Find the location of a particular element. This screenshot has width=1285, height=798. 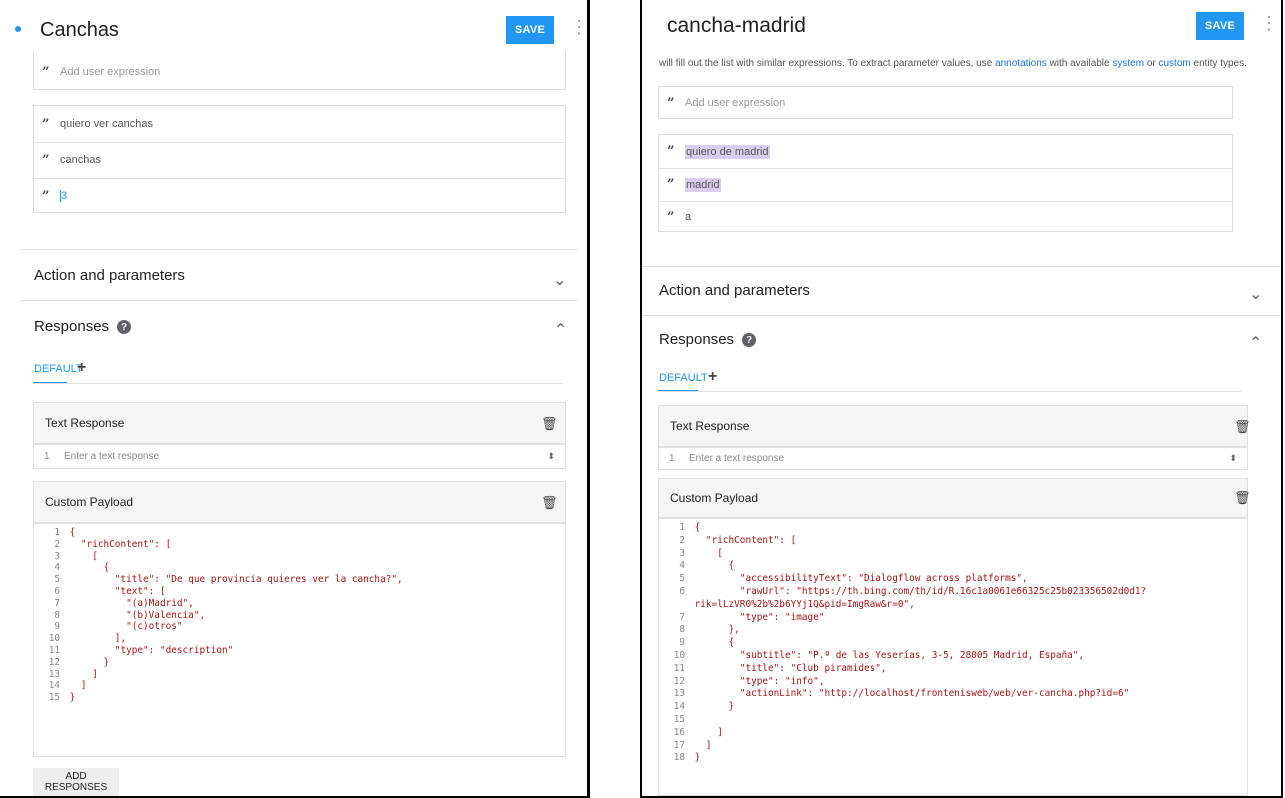

code-line: 13 ] is located at coordinates (299, 674).